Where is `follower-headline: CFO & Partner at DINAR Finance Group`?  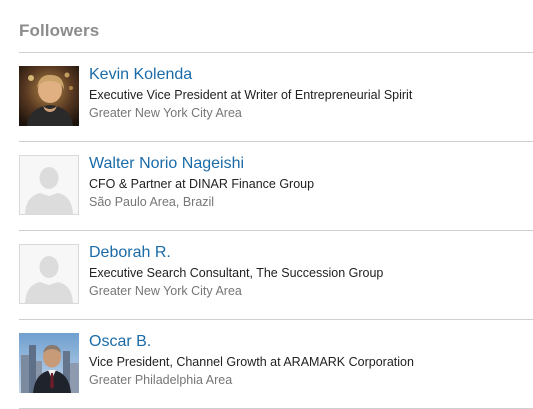
follower-headline: CFO & Partner at DINAR Finance Group is located at coordinates (202, 184).